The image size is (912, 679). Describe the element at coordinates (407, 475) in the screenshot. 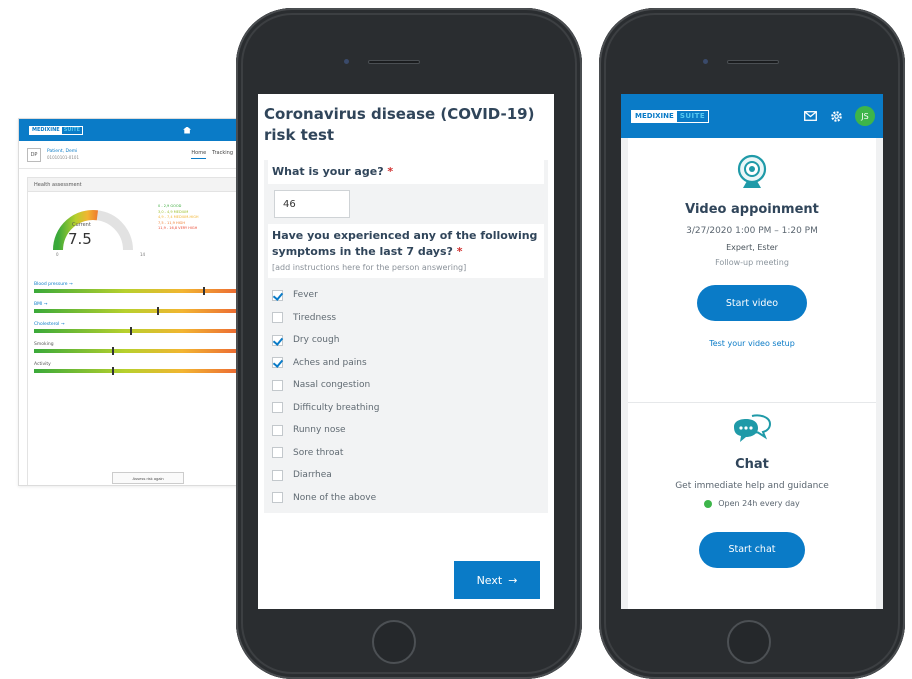

I see `symptom-option: Diarrhea` at that location.